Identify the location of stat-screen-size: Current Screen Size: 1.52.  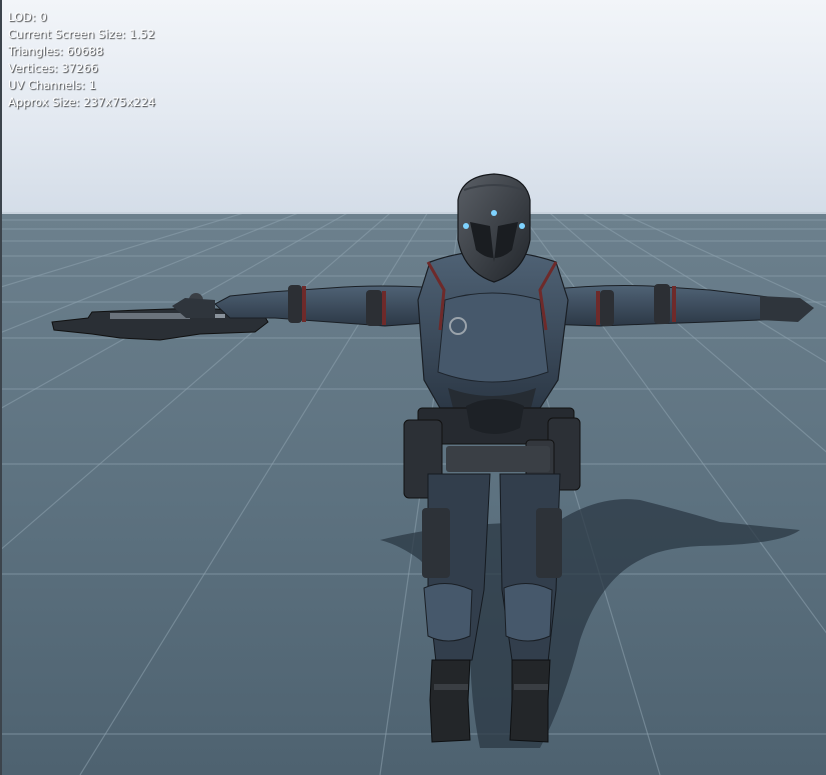
(81, 34).